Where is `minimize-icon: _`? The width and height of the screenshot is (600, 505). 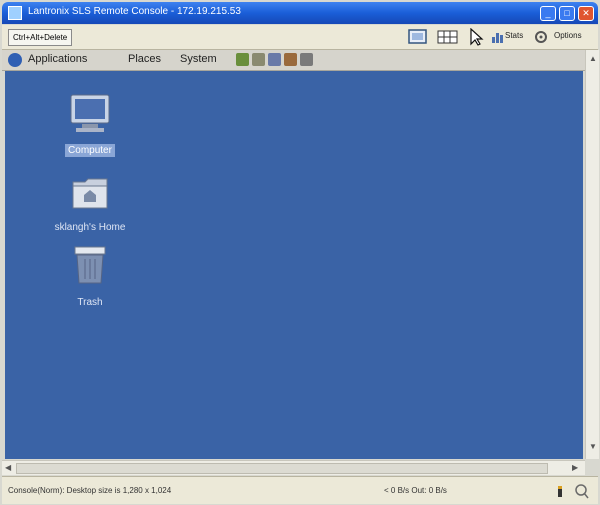
minimize-icon: _ is located at coordinates (548, 13).